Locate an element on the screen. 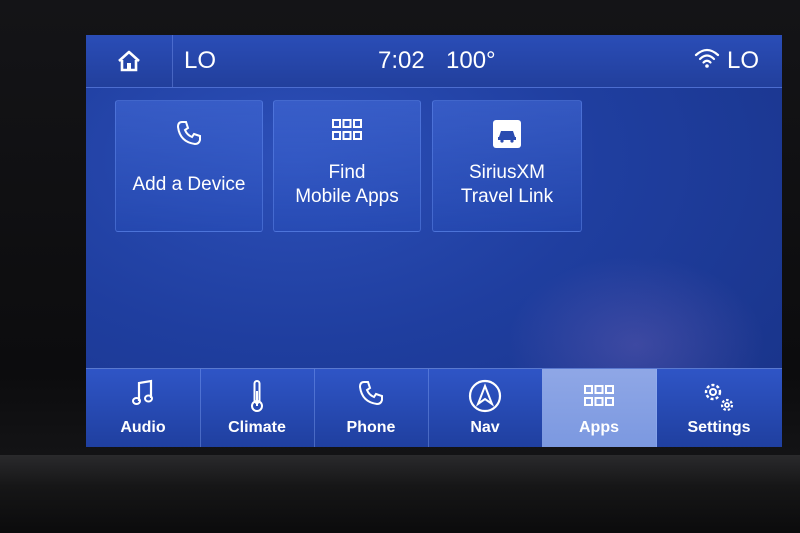 This screenshot has width=800, height=533. nav-label-nav: Nav is located at coordinates (485, 427).